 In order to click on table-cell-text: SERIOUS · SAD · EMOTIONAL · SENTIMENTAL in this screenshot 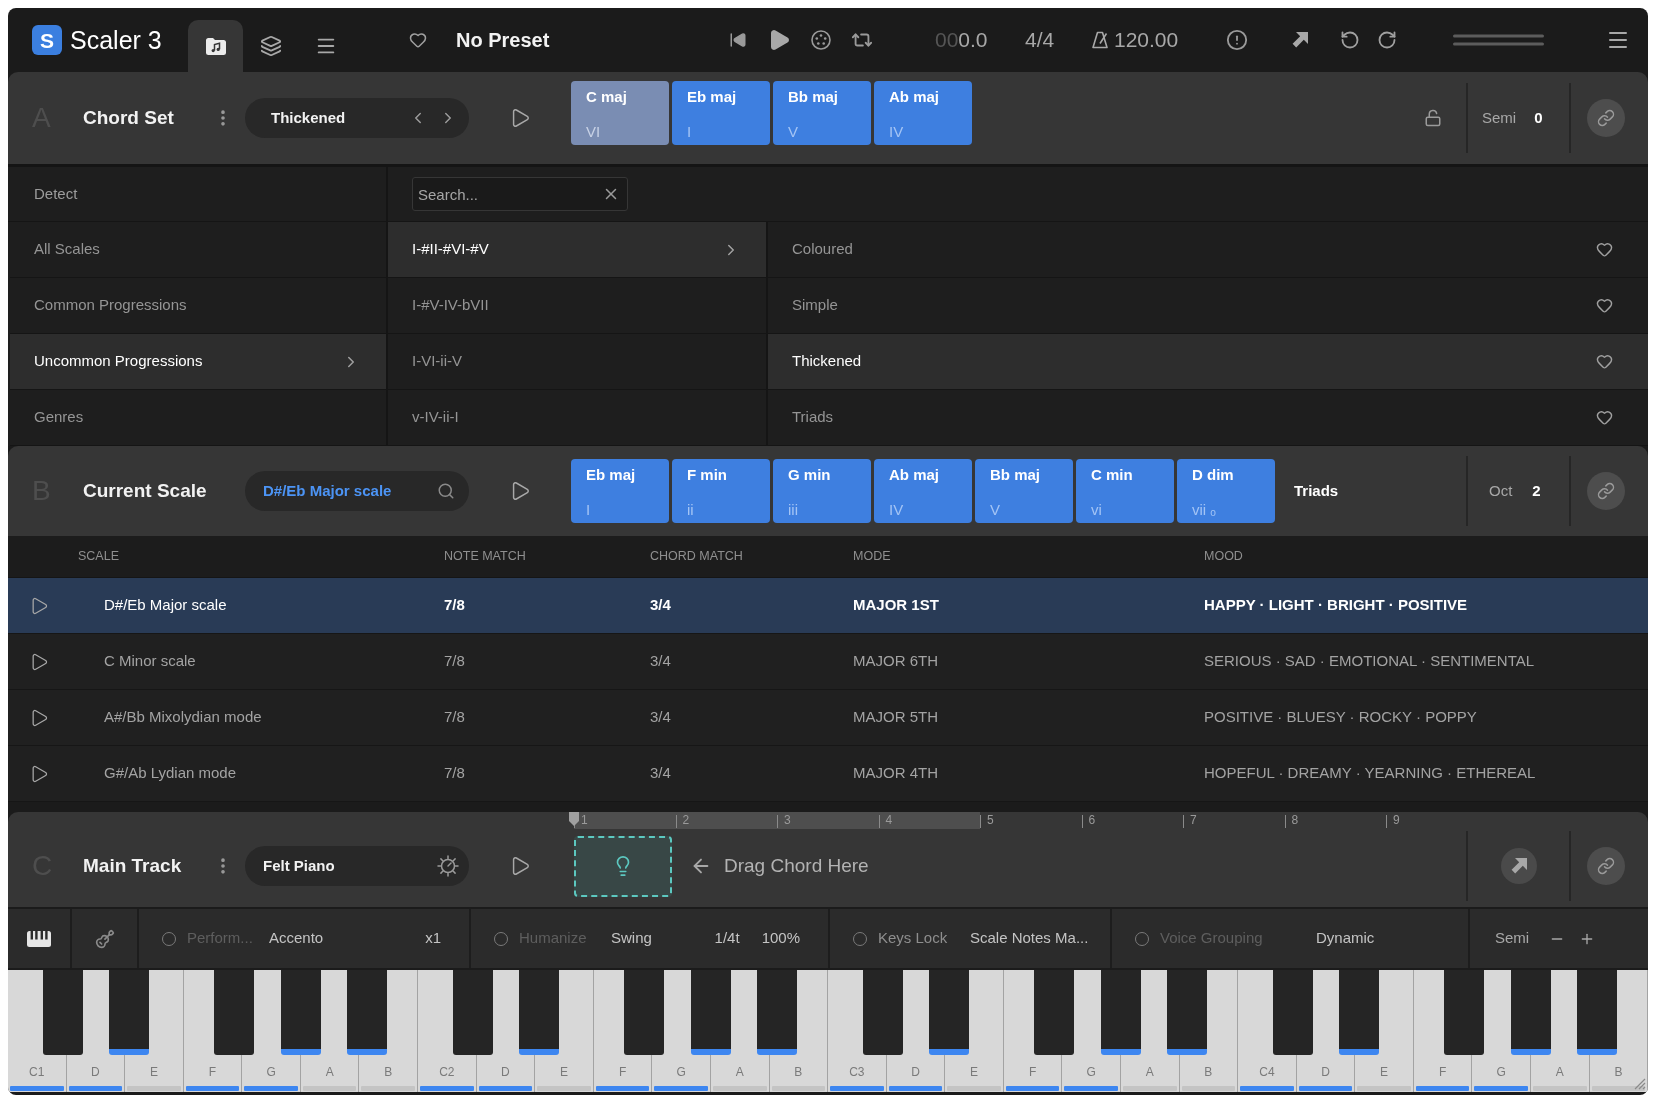, I will do `click(1369, 661)`.